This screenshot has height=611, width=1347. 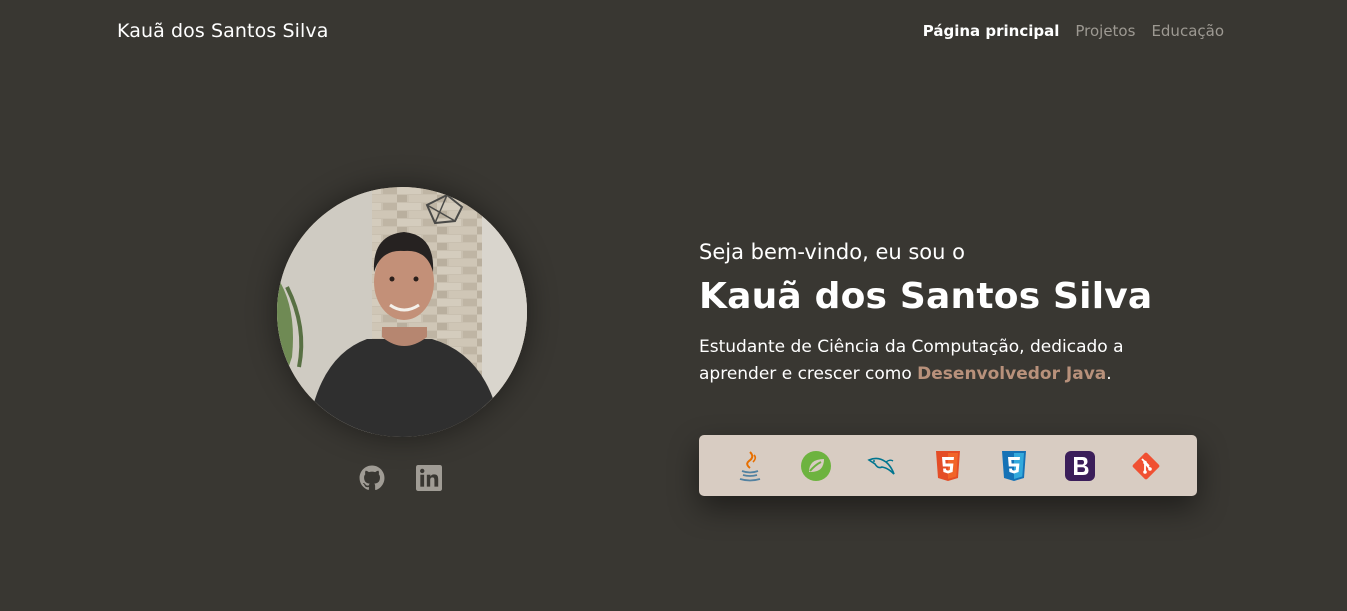 I want to click on description-end: ., so click(x=1109, y=374).